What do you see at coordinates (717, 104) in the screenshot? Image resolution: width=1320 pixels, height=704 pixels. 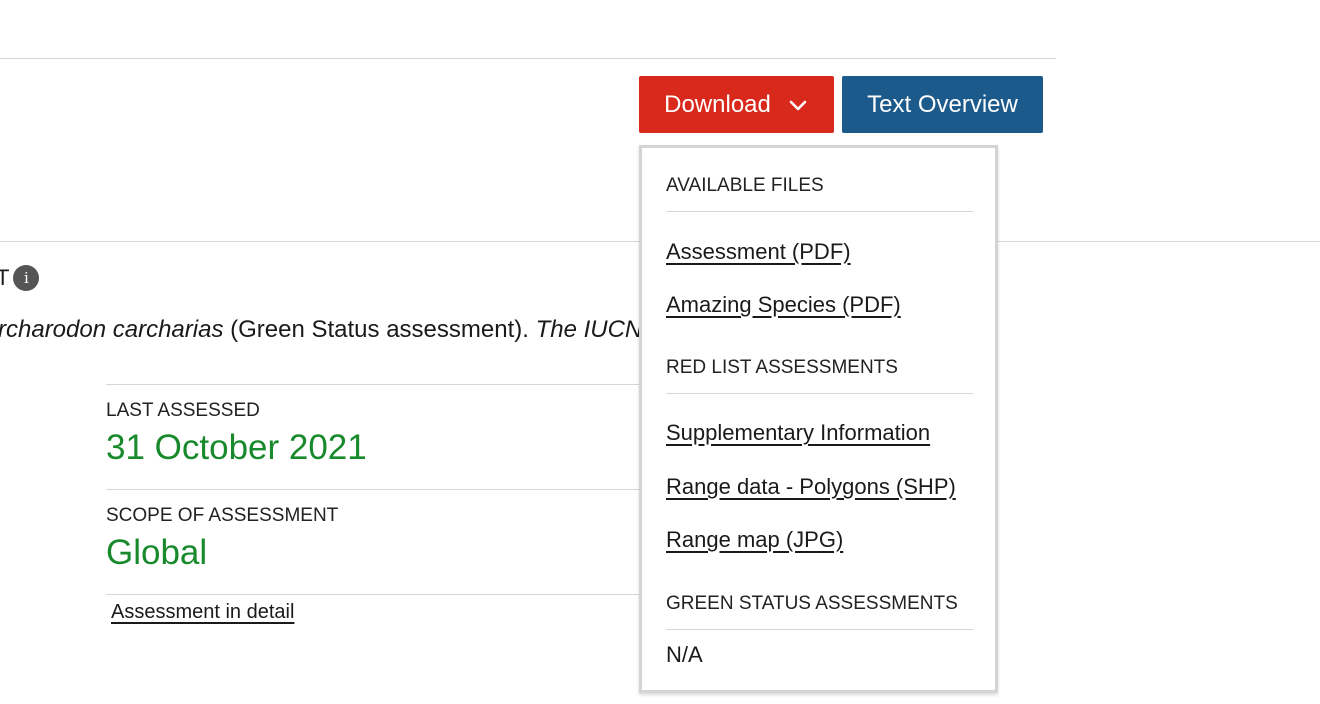 I see `download-button-label: Download` at bounding box center [717, 104].